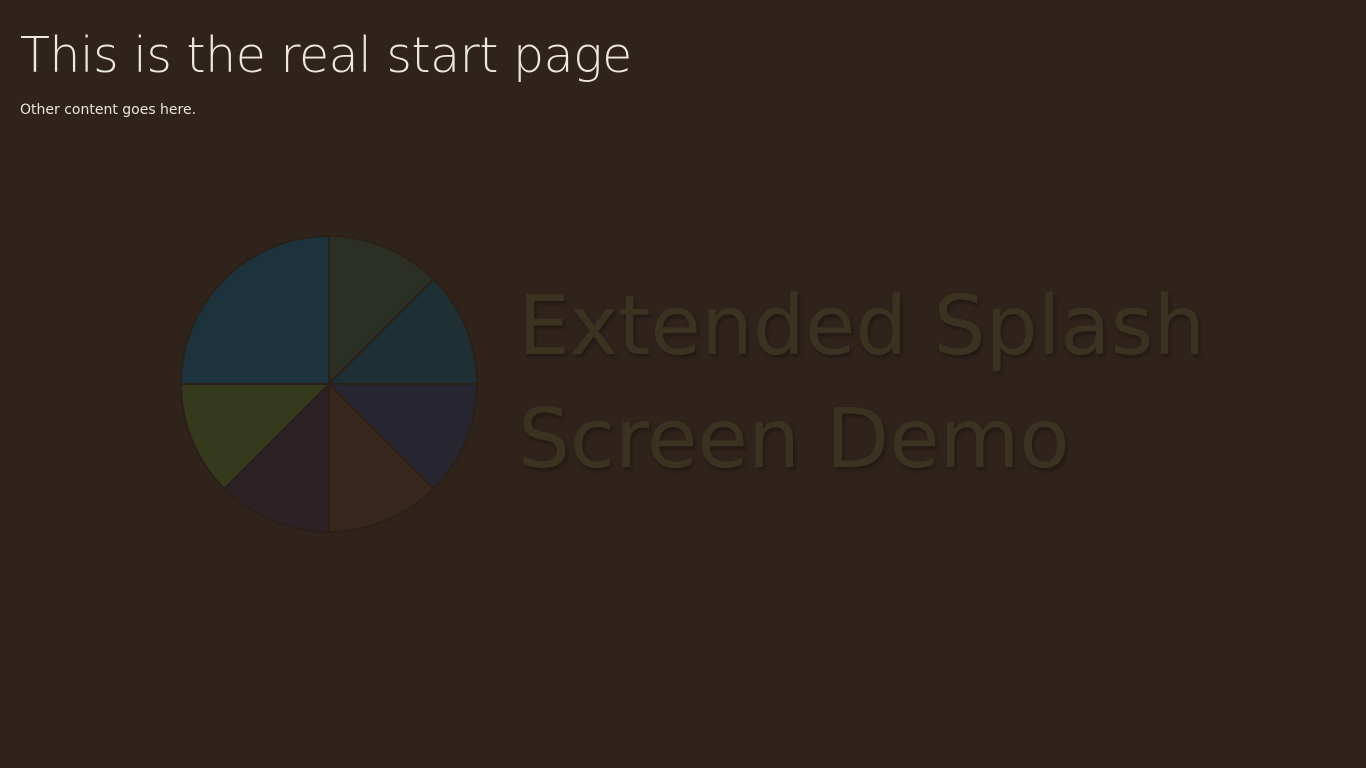 The width and height of the screenshot is (1366, 768). What do you see at coordinates (862, 326) in the screenshot?
I see `splash-title-line1: Extended Splash` at bounding box center [862, 326].